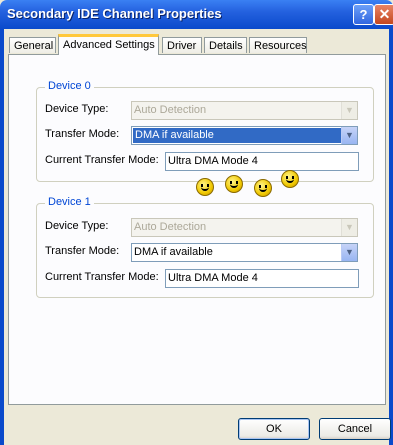  Describe the element at coordinates (108, 44) in the screenshot. I see `tab-advanced-settings: Advanced Settings` at that location.